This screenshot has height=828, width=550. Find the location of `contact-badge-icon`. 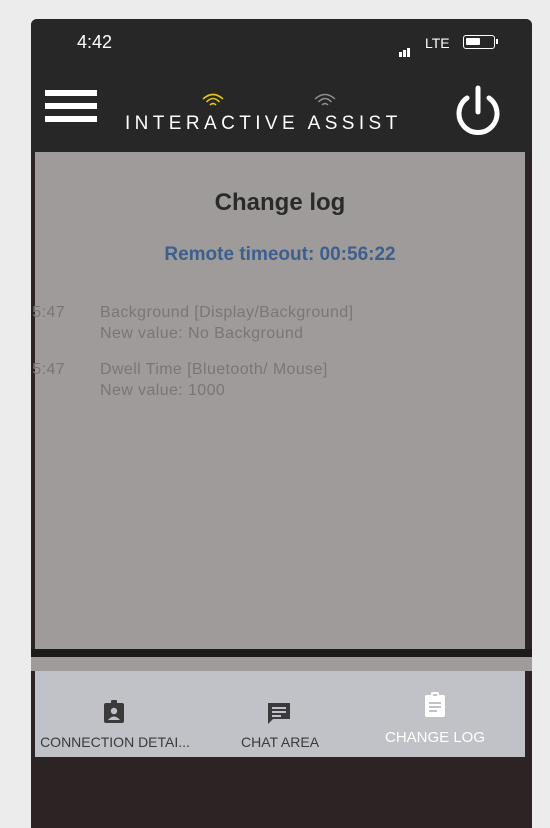

contact-badge-icon is located at coordinates (114, 711).